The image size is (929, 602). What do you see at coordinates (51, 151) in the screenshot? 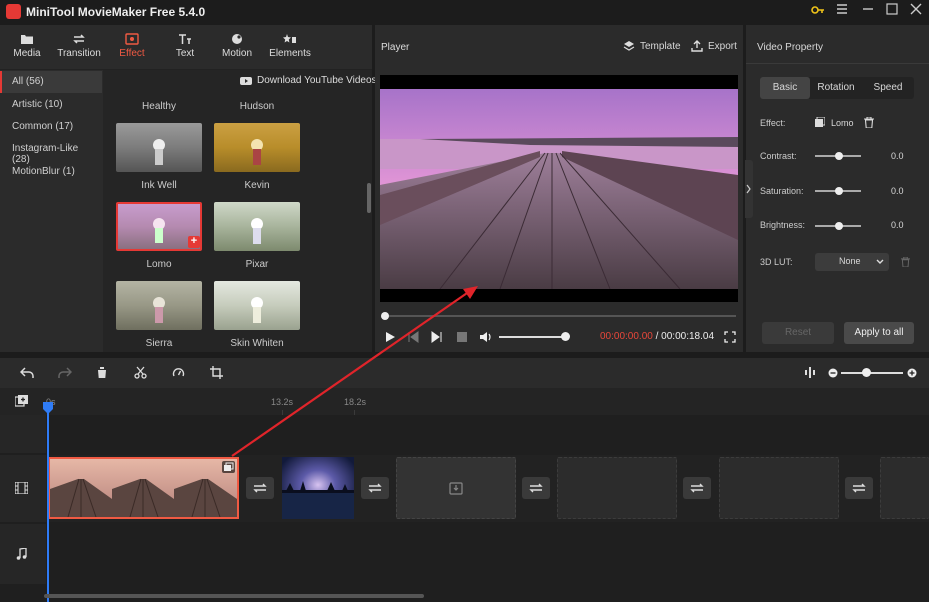
I see `category-instagram-like: Instagram-Like (28)` at bounding box center [51, 151].